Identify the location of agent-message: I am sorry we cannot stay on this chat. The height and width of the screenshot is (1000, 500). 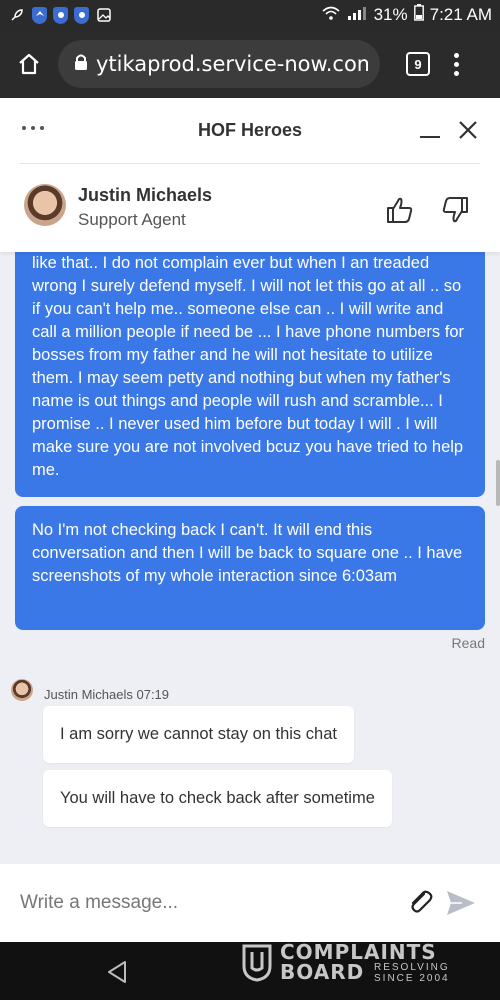
(198, 734).